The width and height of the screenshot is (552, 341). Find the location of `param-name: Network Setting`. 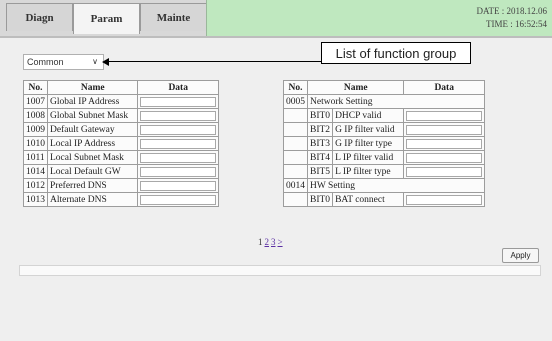

param-name: Network Setting is located at coordinates (396, 101).